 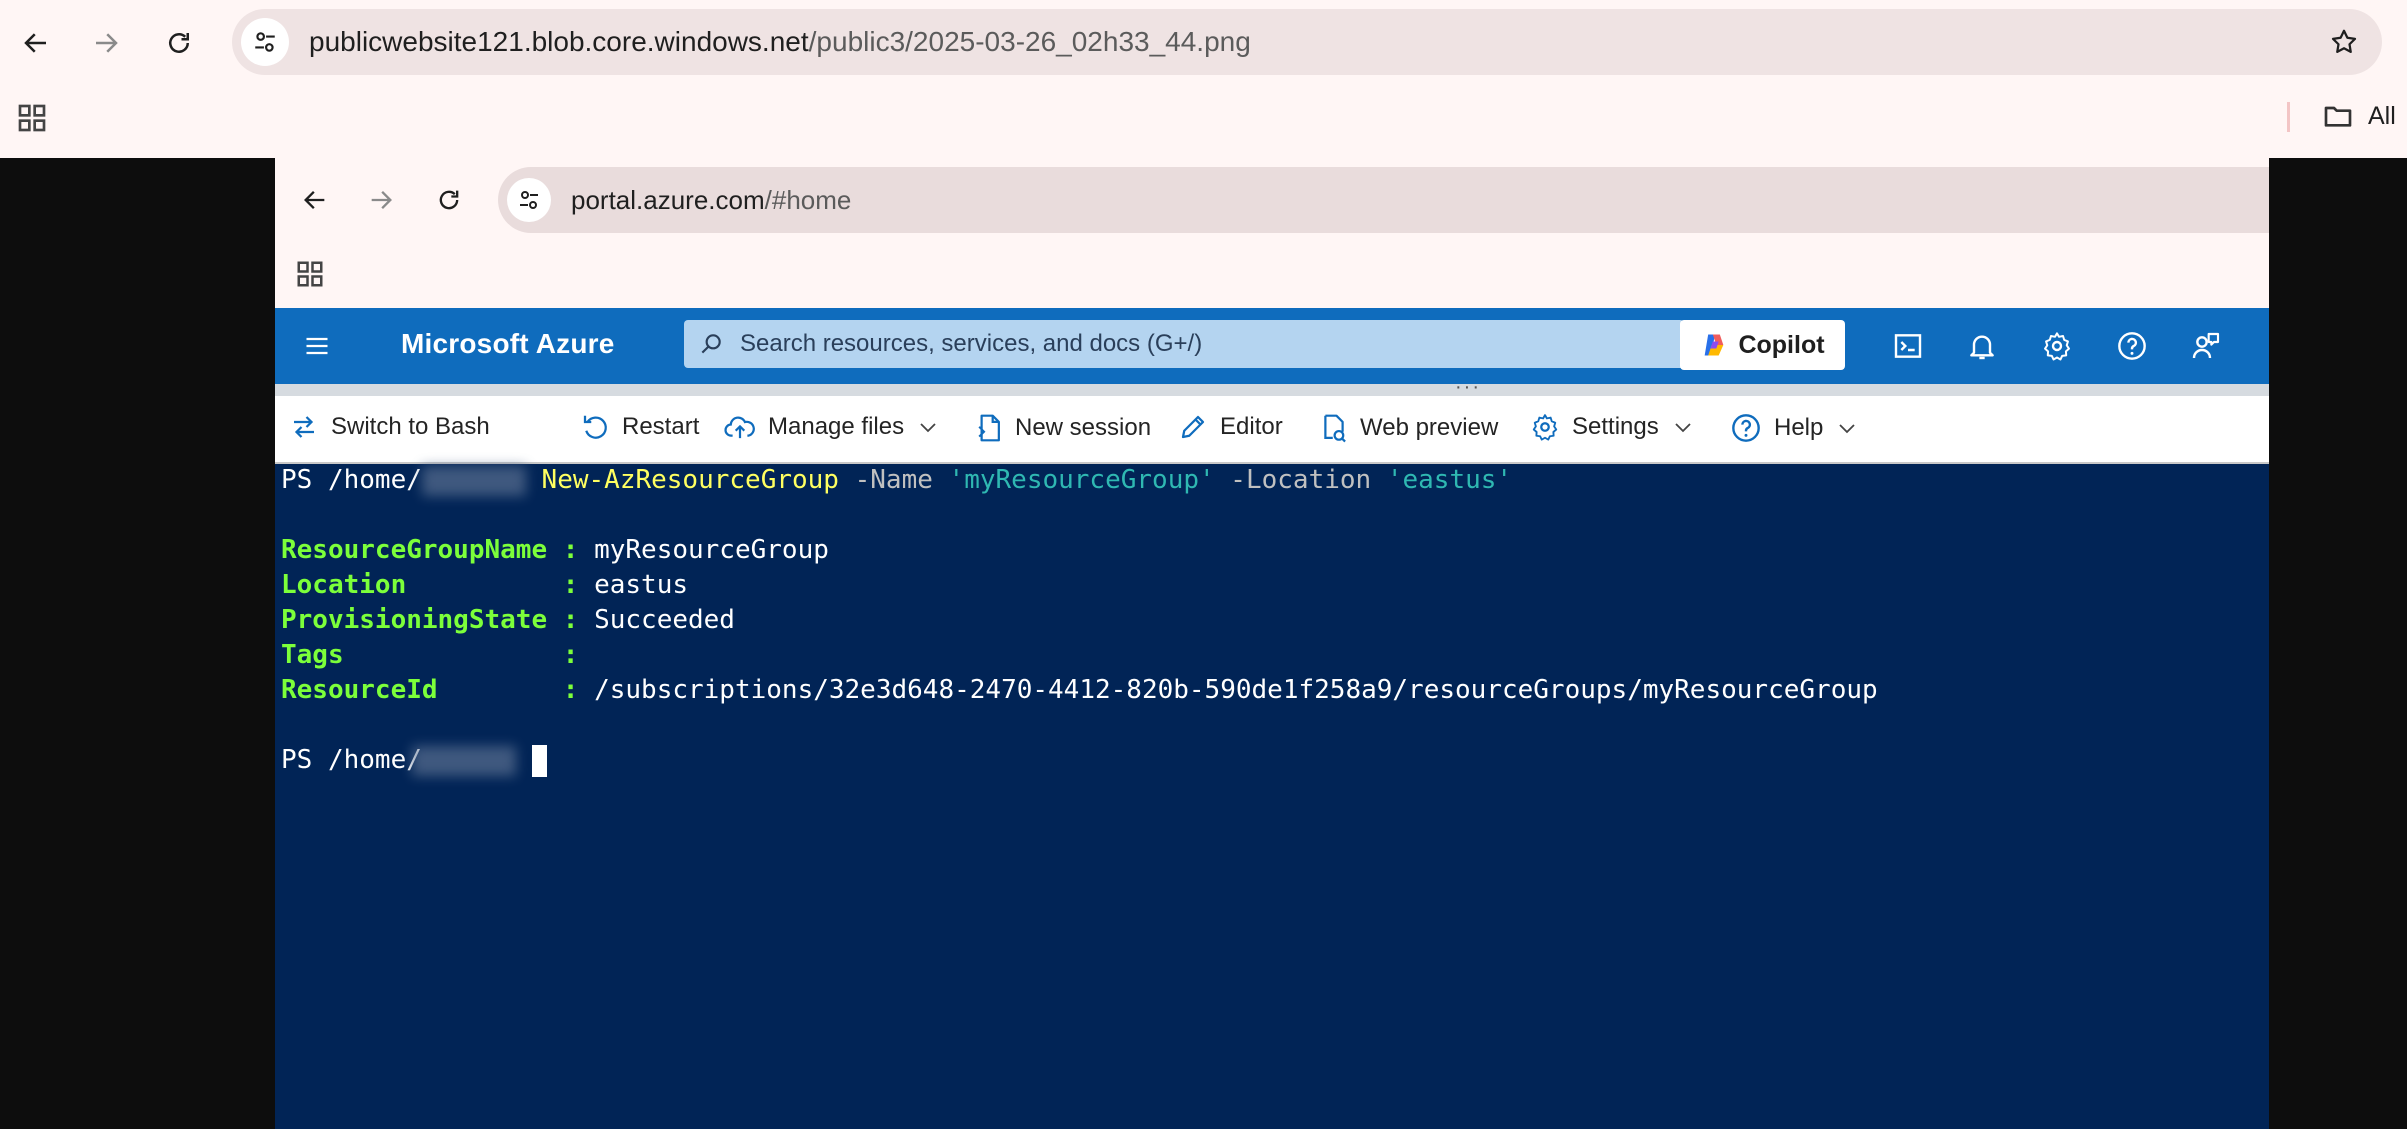 I want to click on value-name: 'myResourceGroup', so click(x=1081, y=480).